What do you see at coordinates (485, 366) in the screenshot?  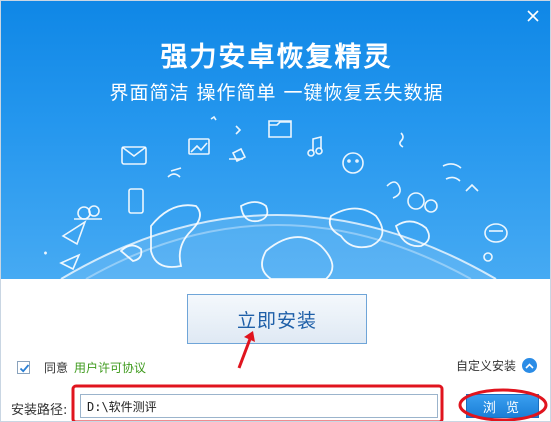 I see `custom-install-label: 自定义安装` at bounding box center [485, 366].